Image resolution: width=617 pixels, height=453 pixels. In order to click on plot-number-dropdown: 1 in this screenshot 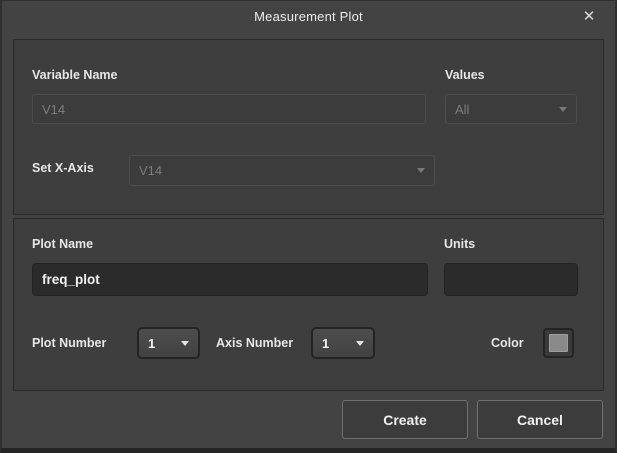, I will do `click(168, 343)`.